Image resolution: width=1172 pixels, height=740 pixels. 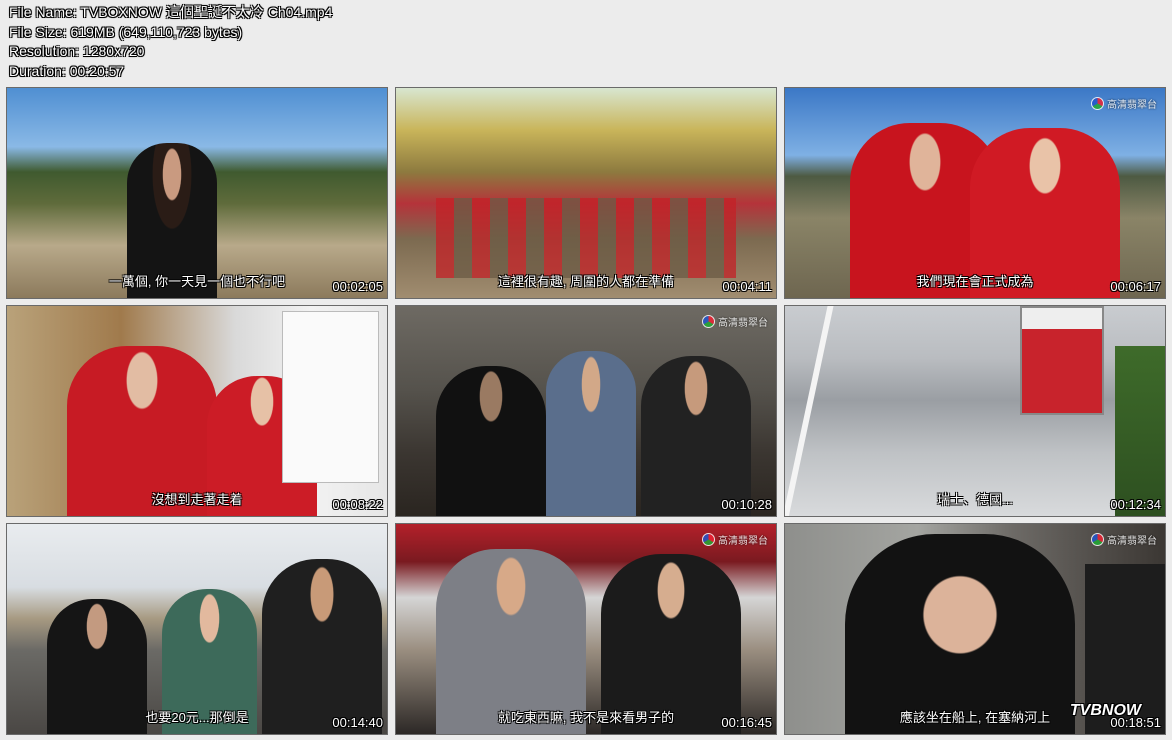 I want to click on subtitle: 也要20元...那倒是, so click(x=197, y=717).